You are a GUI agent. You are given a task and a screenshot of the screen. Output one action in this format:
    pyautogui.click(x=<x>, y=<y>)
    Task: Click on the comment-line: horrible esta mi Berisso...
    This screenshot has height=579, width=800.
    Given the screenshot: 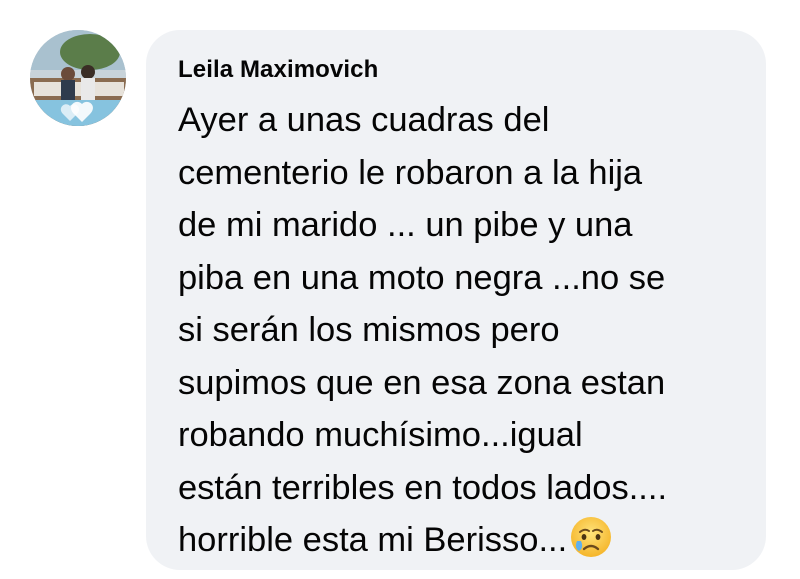 What is the action you would take?
    pyautogui.click(x=373, y=540)
    